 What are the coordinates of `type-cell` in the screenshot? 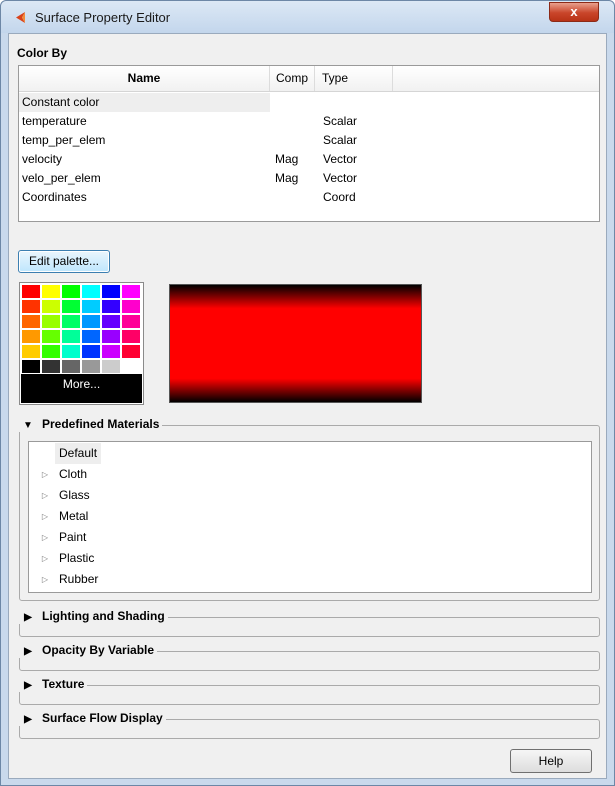 It's located at (358, 102).